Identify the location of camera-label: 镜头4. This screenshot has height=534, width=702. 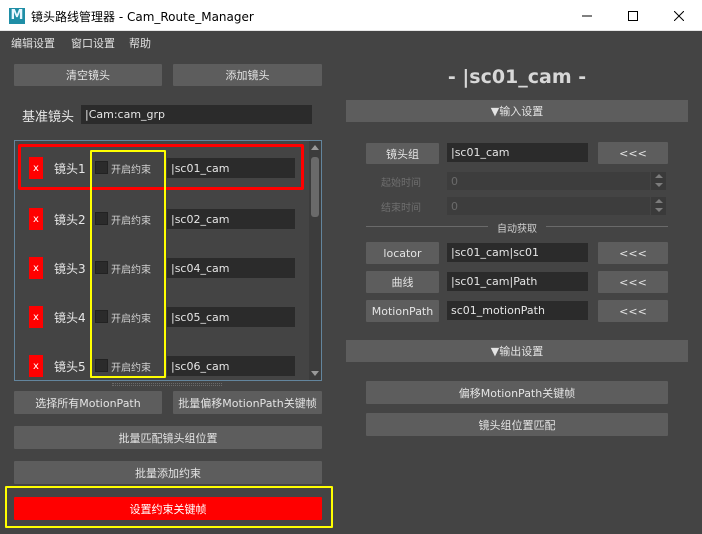
(70, 318).